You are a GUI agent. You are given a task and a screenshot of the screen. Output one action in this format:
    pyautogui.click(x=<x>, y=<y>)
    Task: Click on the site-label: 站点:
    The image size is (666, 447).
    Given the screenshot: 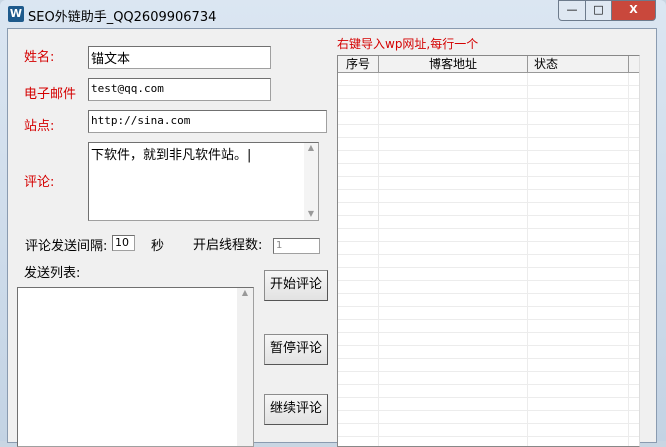 What is the action you would take?
    pyautogui.click(x=39, y=126)
    